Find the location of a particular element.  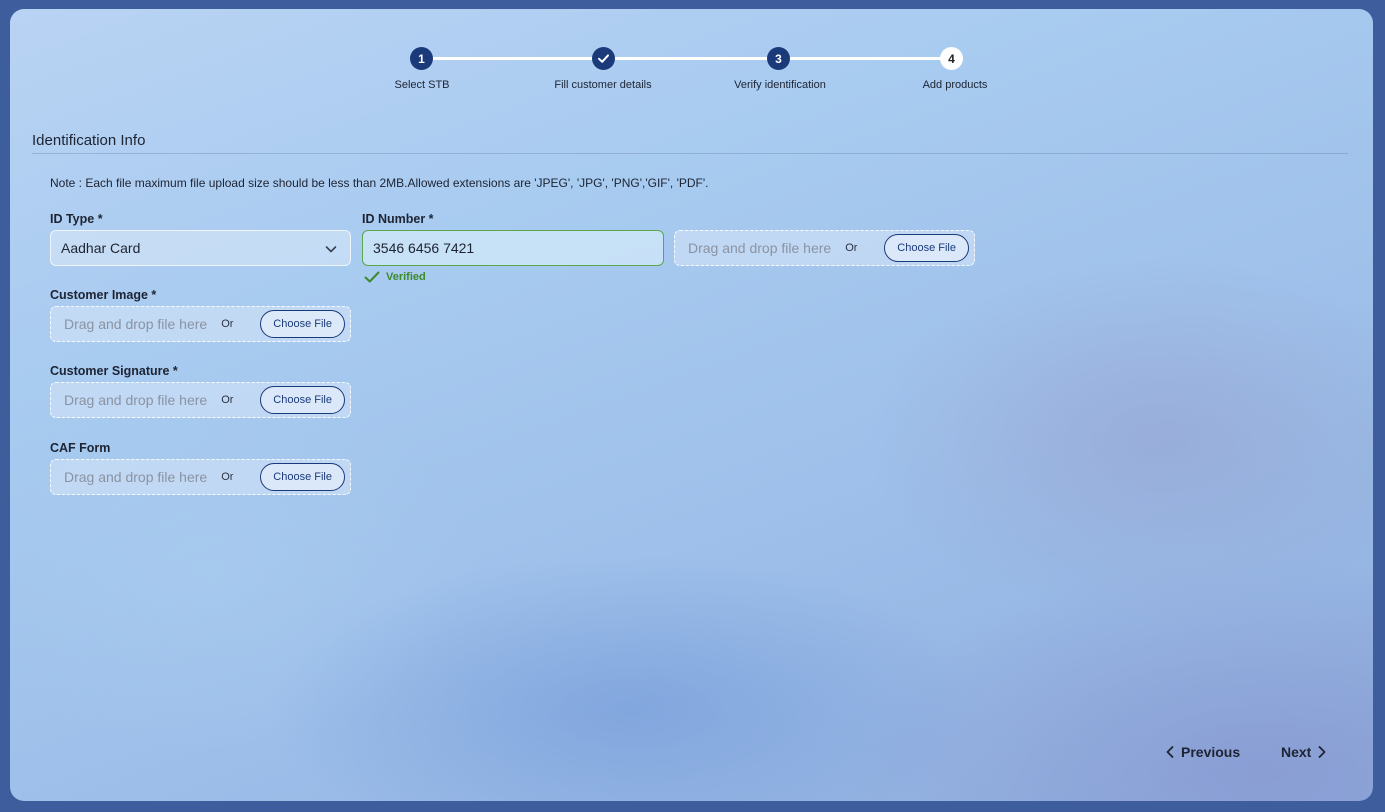

chevron-left-icon is located at coordinates (1170, 752).